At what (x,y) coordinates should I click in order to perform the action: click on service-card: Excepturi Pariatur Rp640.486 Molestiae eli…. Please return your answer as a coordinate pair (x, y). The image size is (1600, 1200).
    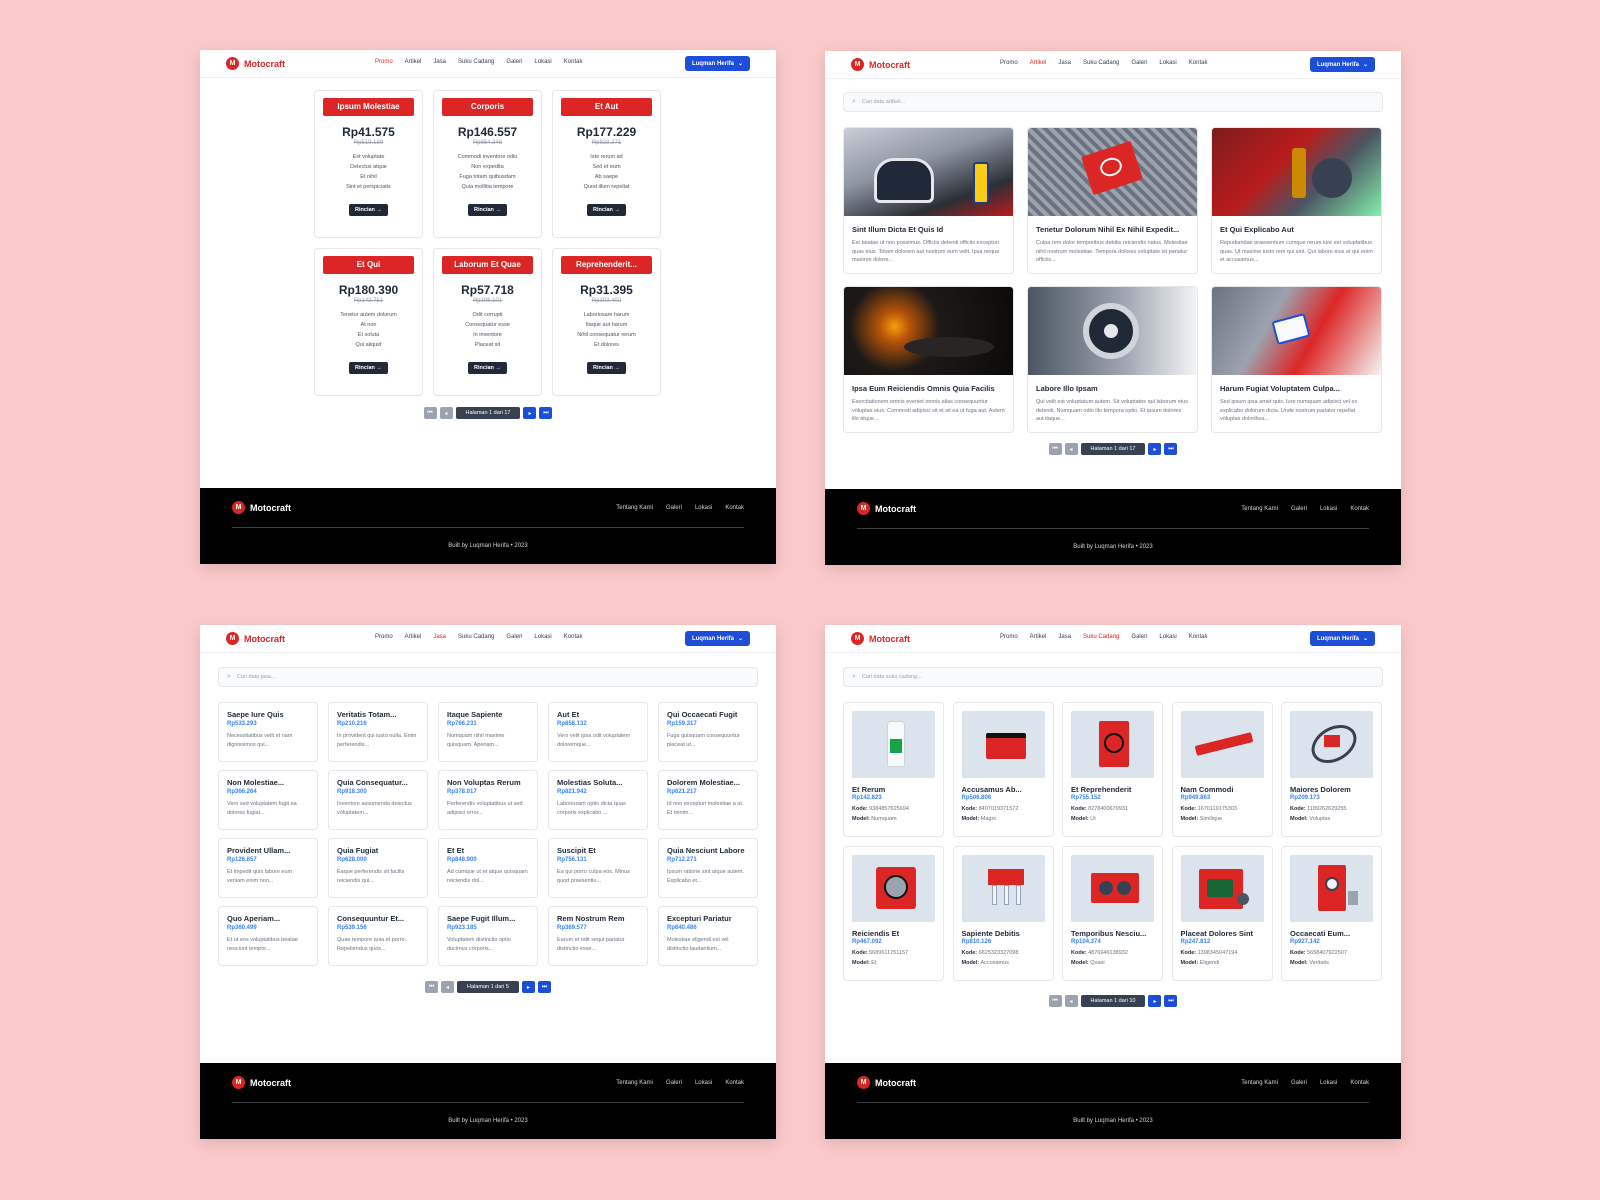
    Looking at the image, I should click on (708, 936).